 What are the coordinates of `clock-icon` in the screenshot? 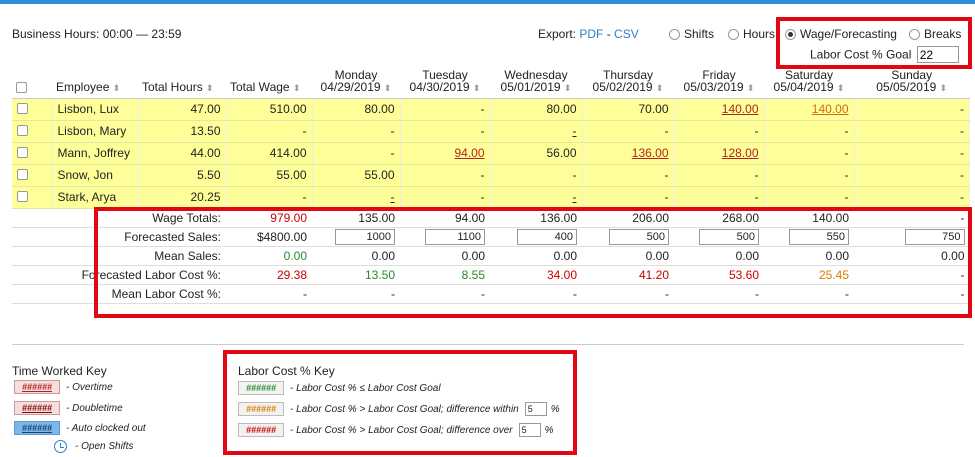 It's located at (60, 446).